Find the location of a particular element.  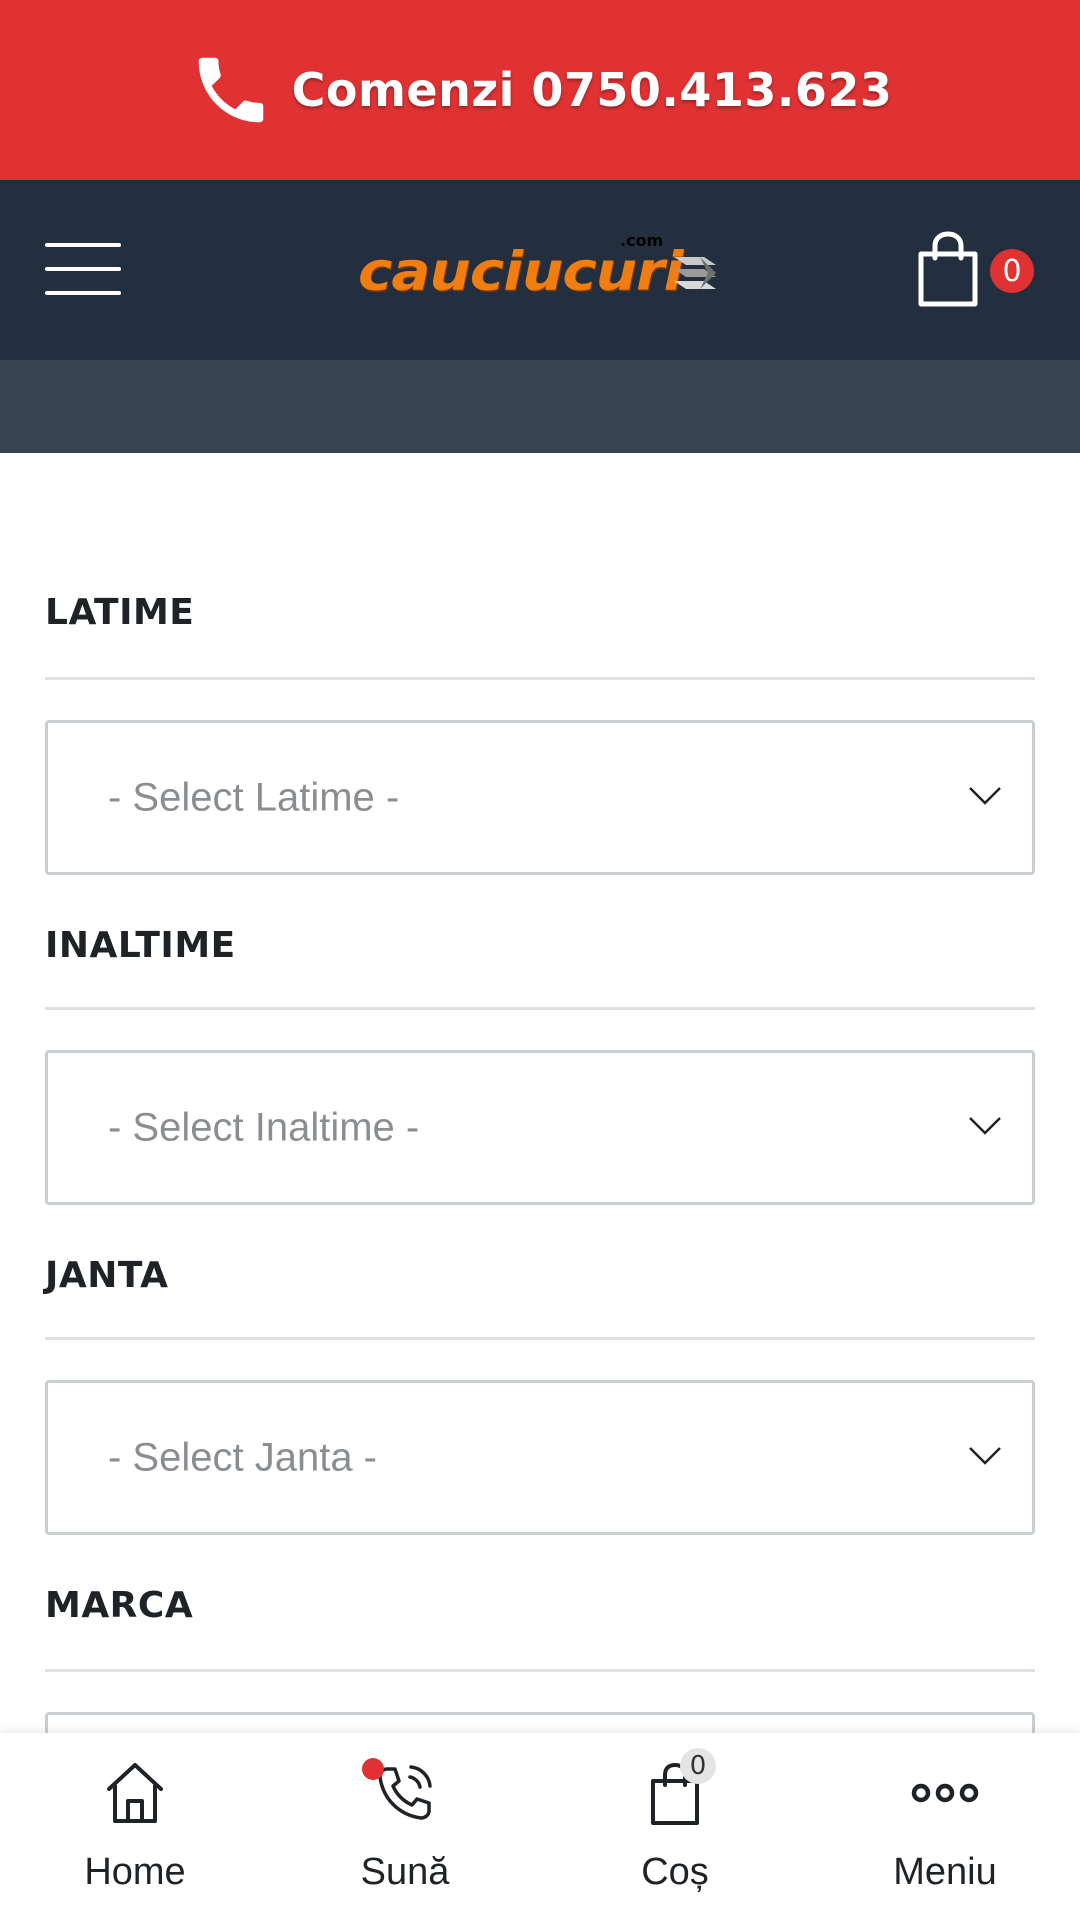

janta-select: - Select Janta - is located at coordinates (540, 1457).